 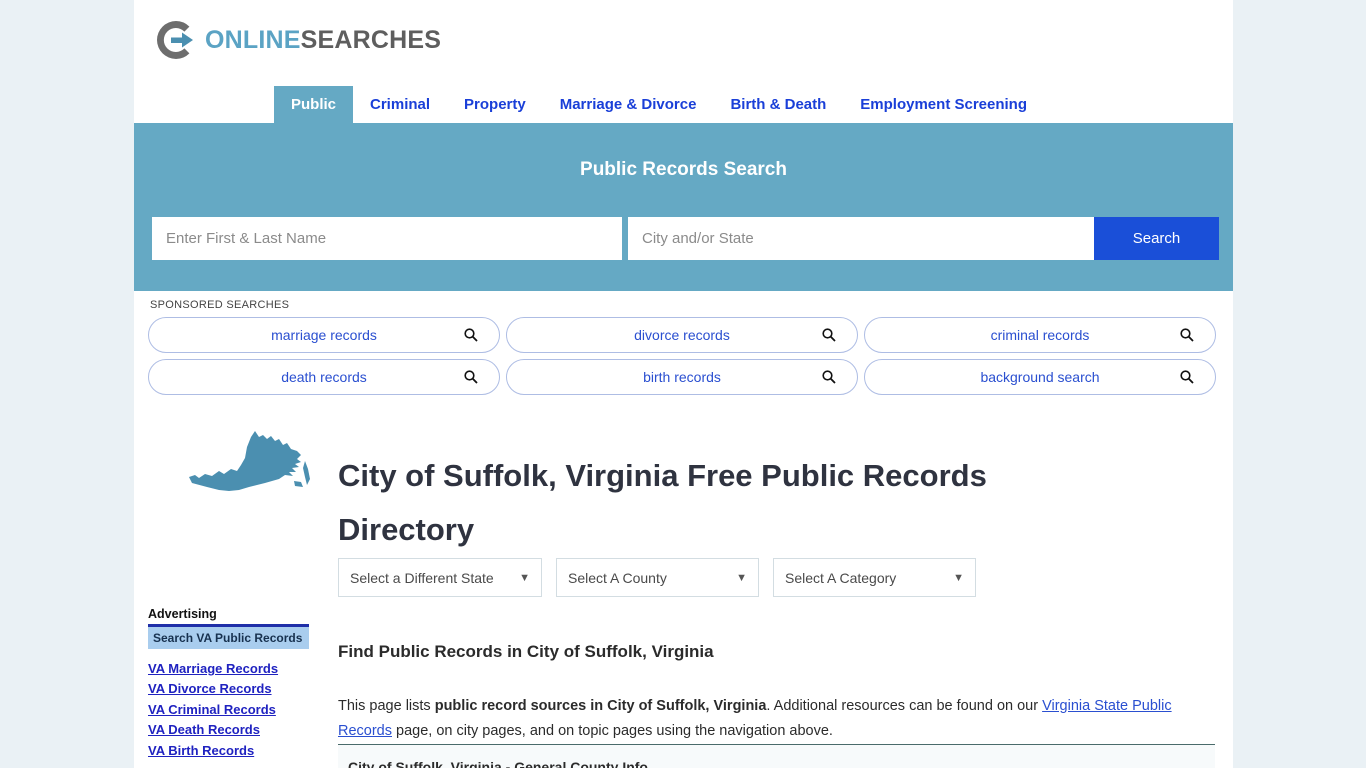 What do you see at coordinates (229, 669) in the screenshot?
I see `sidebar-link-va-marriage-records: VA Marriage Records` at bounding box center [229, 669].